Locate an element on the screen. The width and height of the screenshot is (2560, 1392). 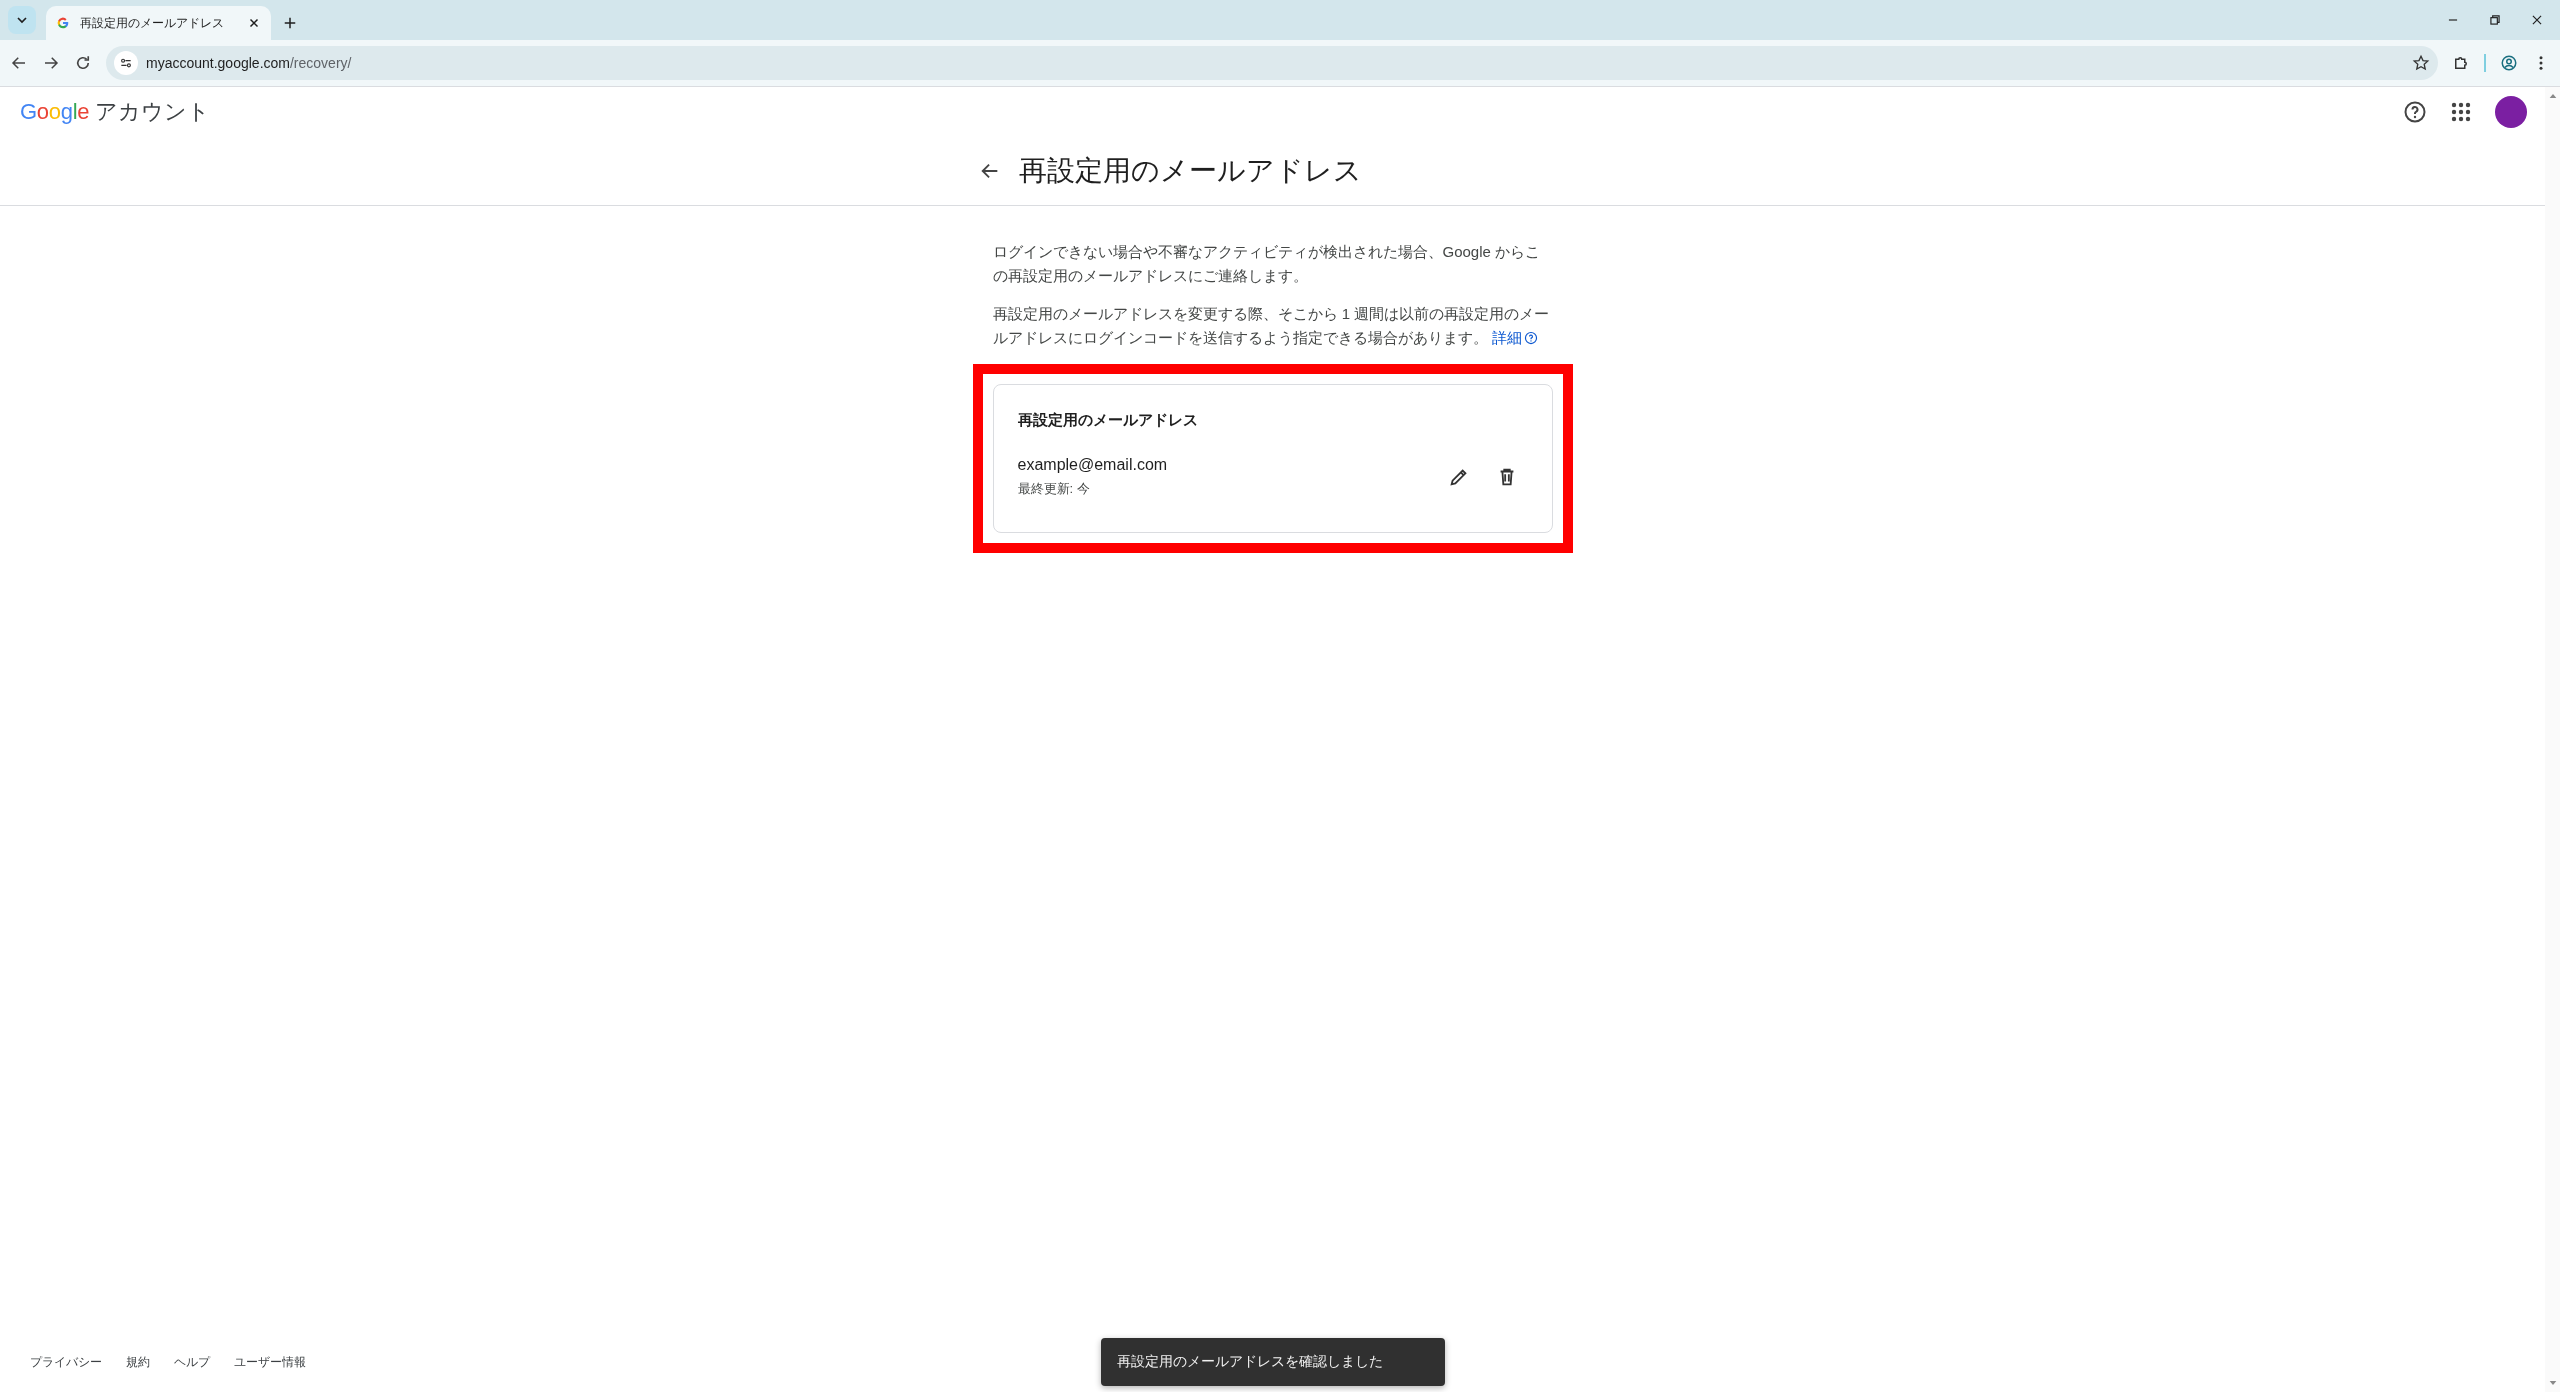
note-text: 再設定用のメールアドレスを変更する際、そこから 1 週間は以前の再設定用のメールアドレスにログインコードを送信するよう指定できる場合があります。 詳細 is located at coordinates (1271, 326).